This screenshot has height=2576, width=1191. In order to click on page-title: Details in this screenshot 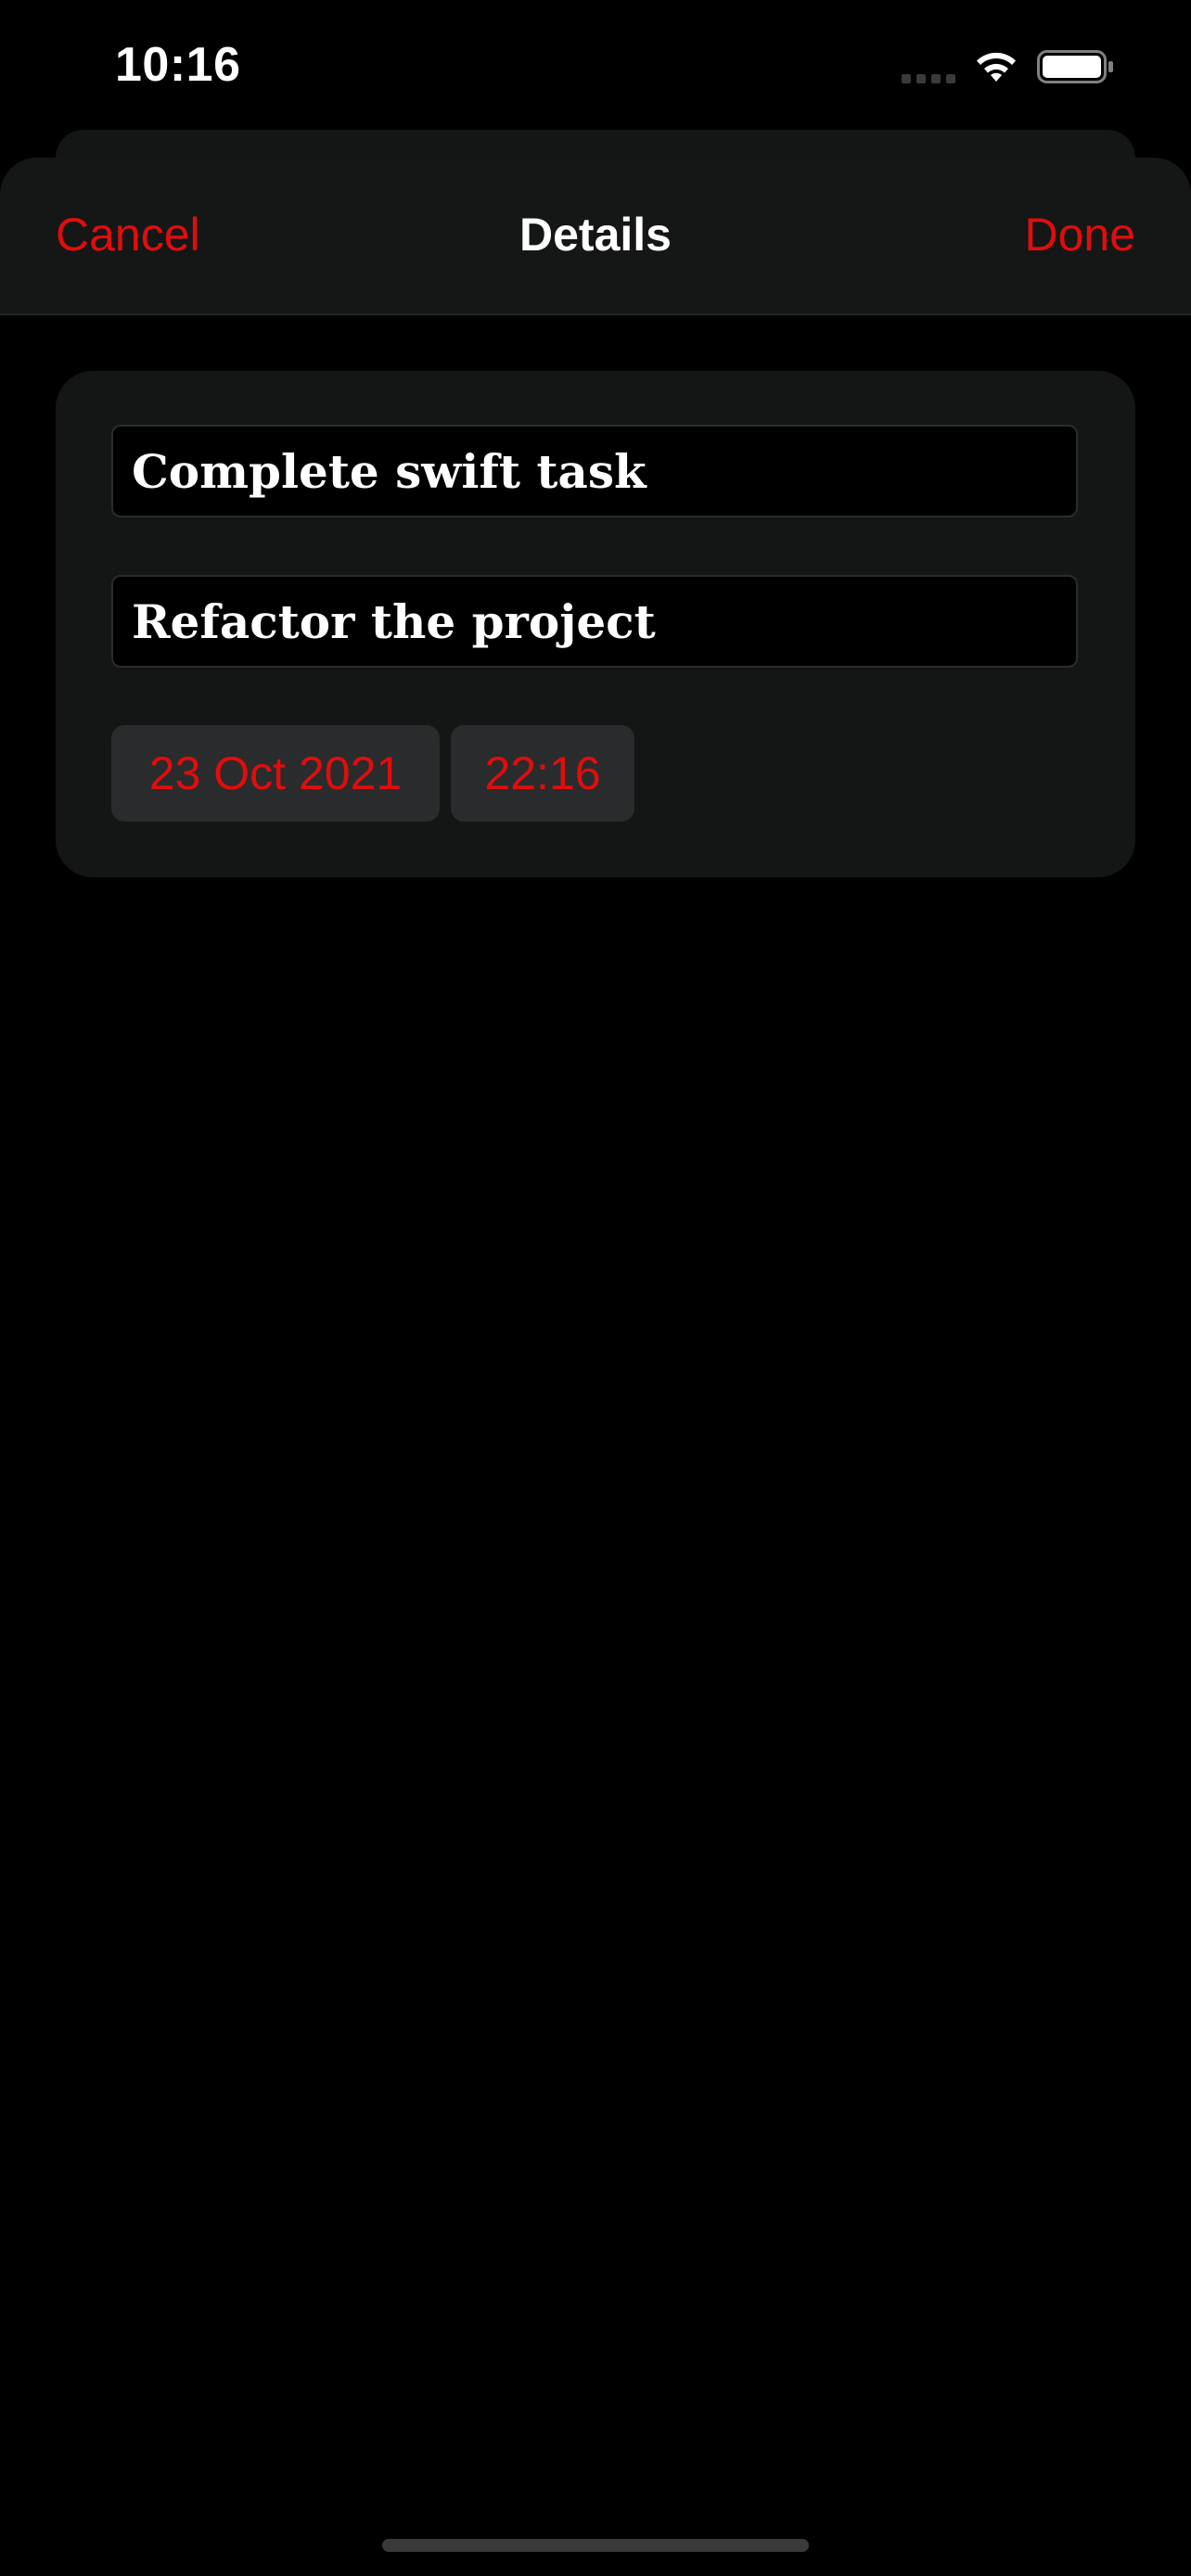, I will do `click(595, 235)`.